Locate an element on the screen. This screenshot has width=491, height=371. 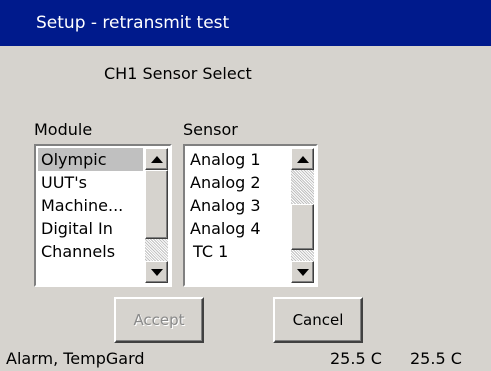
sensor-label: Sensor is located at coordinates (210, 129).